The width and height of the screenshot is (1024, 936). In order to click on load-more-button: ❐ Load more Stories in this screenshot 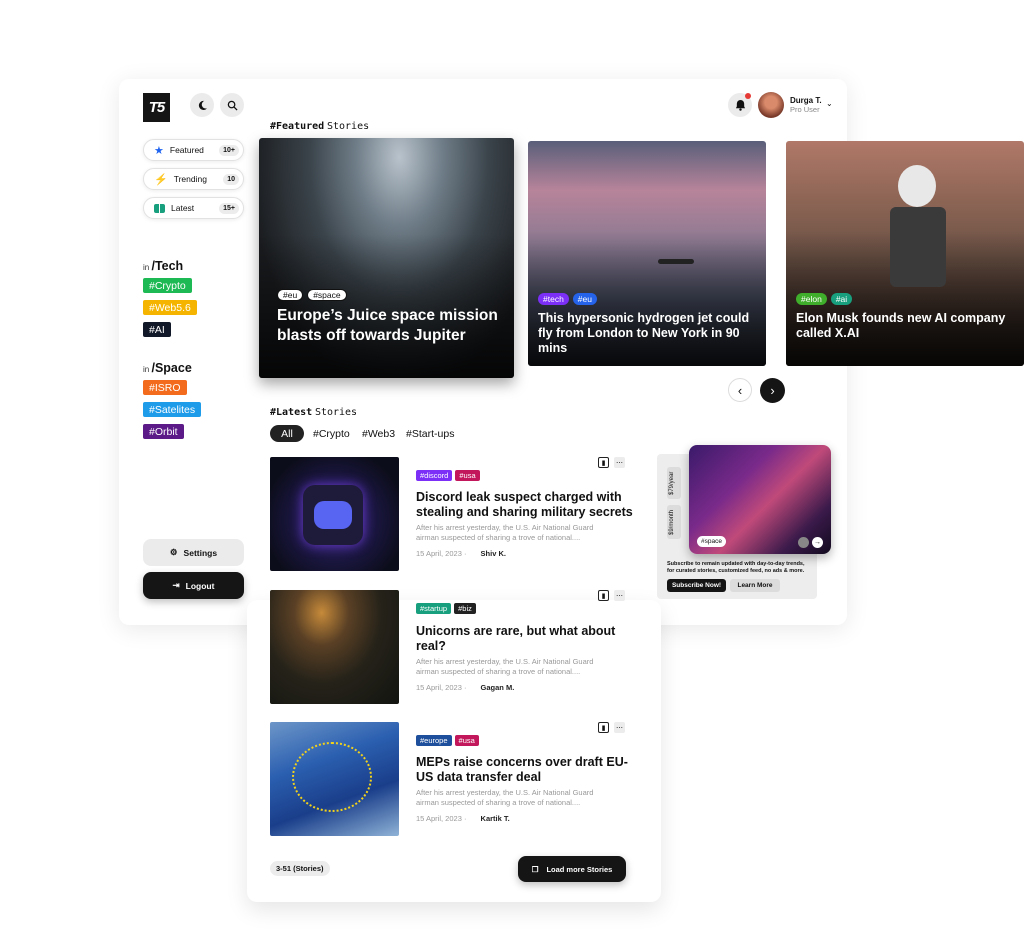, I will do `click(572, 869)`.